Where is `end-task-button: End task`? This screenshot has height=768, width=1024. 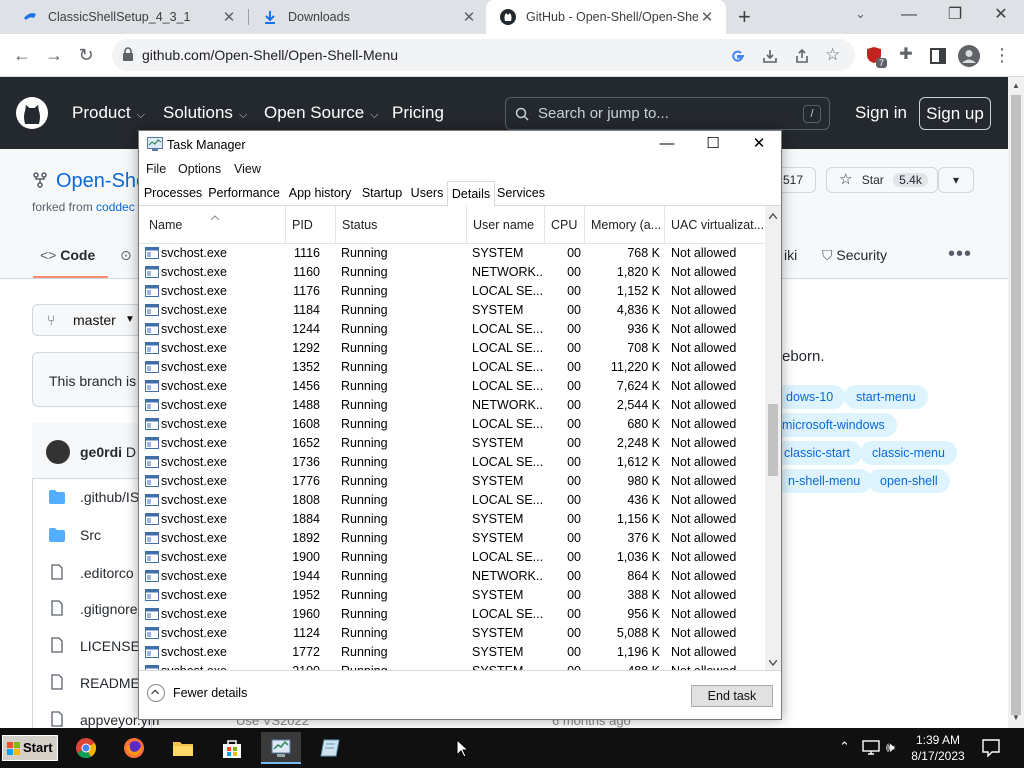
end-task-button: End task is located at coordinates (732, 696).